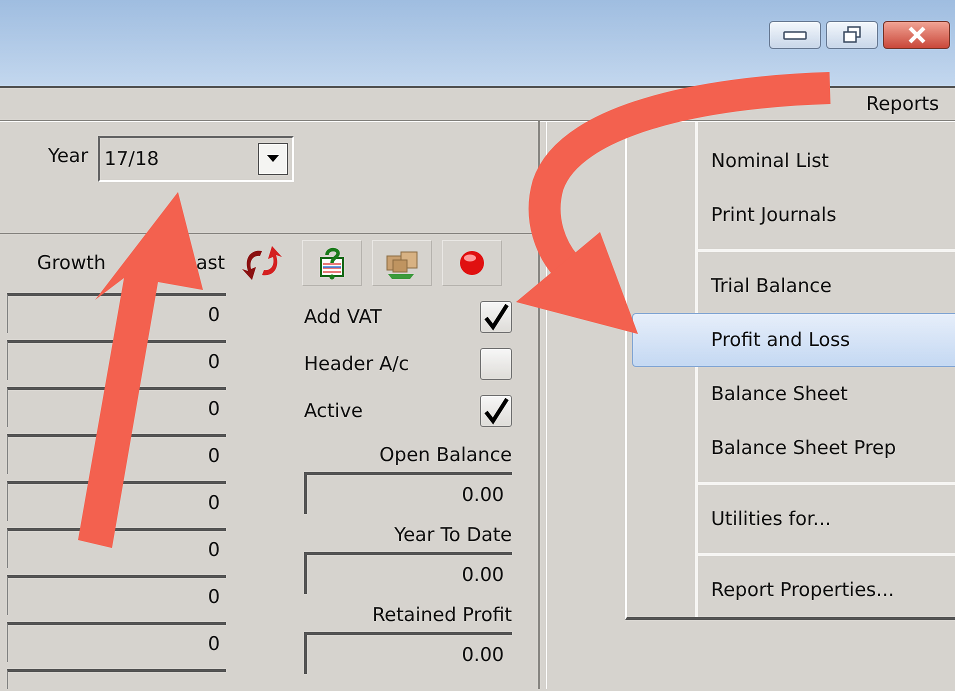  I want to click on menu-item: Balance Sheet Prep, so click(793, 448).